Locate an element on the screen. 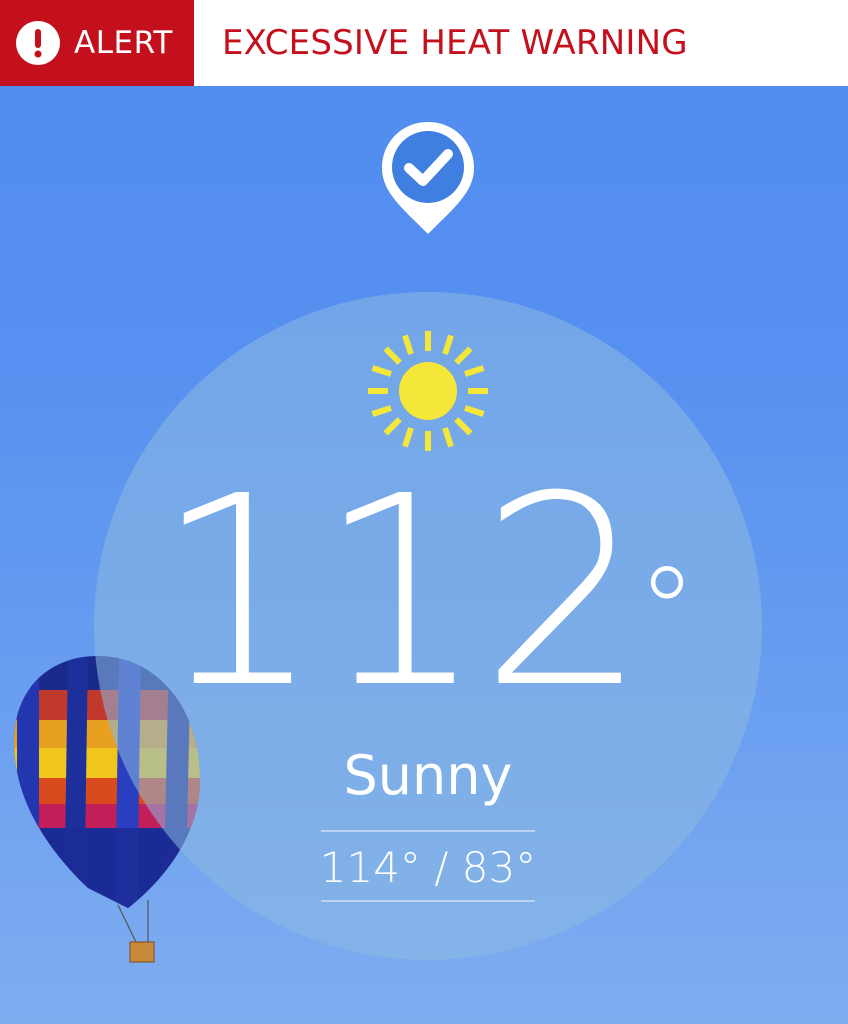 The height and width of the screenshot is (1024, 848). weather-condition: Sunny is located at coordinates (428, 775).